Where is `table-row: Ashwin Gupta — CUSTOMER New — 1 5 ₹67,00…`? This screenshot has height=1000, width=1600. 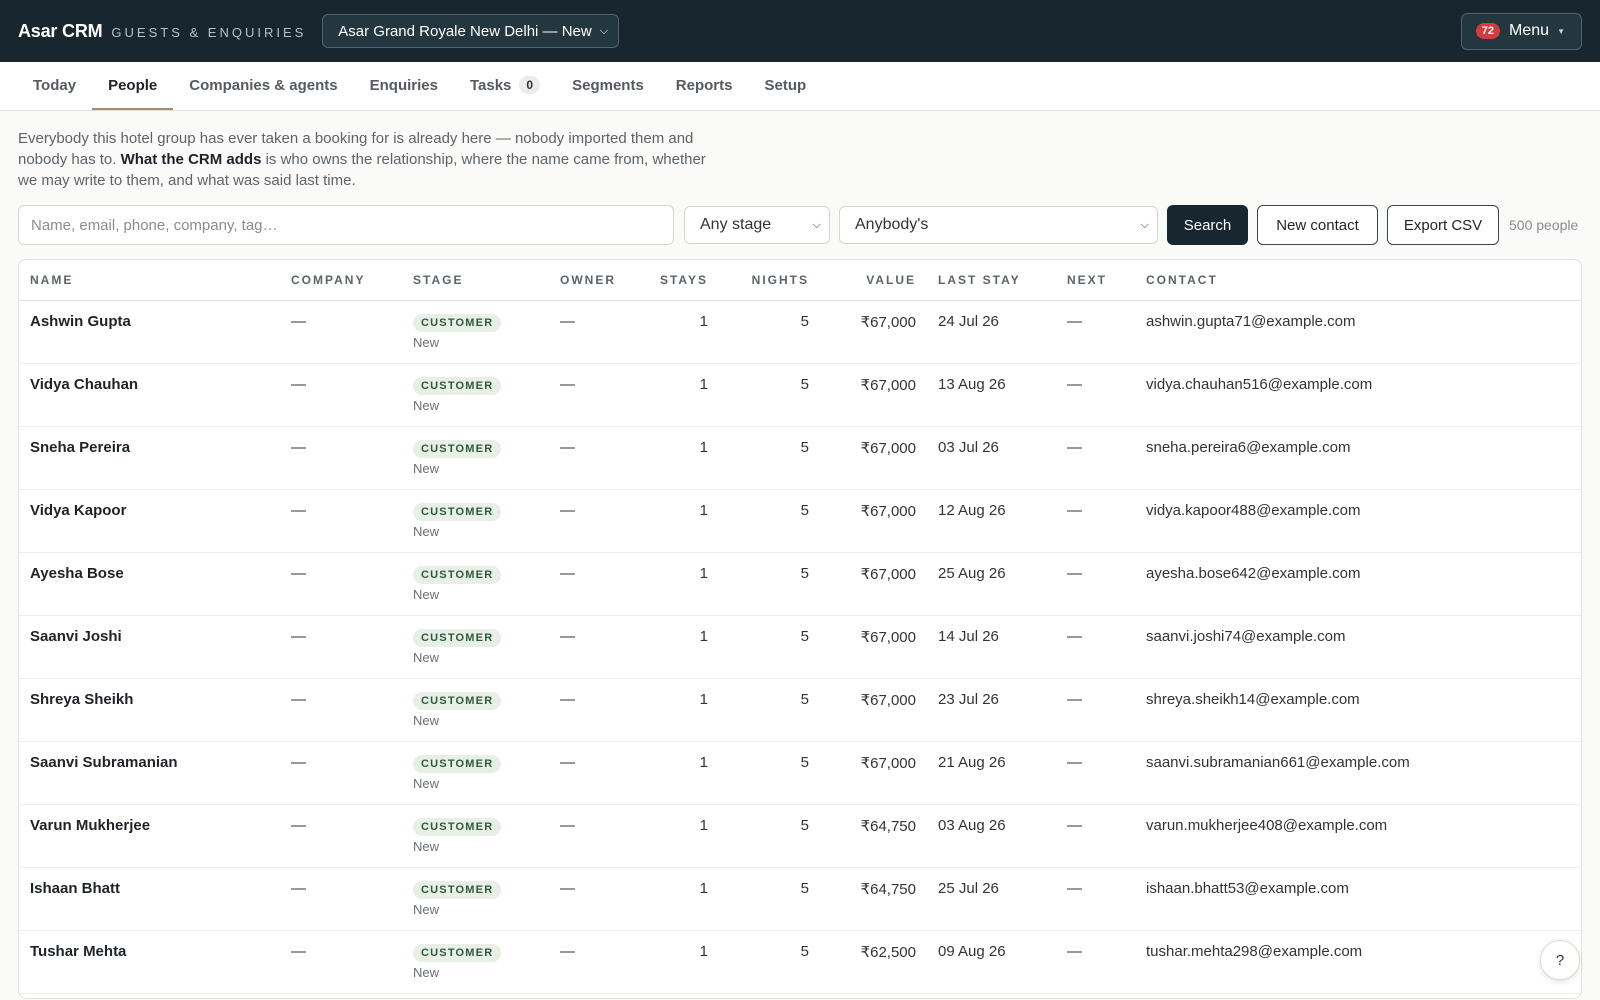 table-row: Ashwin Gupta — CUSTOMER New — 1 5 ₹67,00… is located at coordinates (800, 332).